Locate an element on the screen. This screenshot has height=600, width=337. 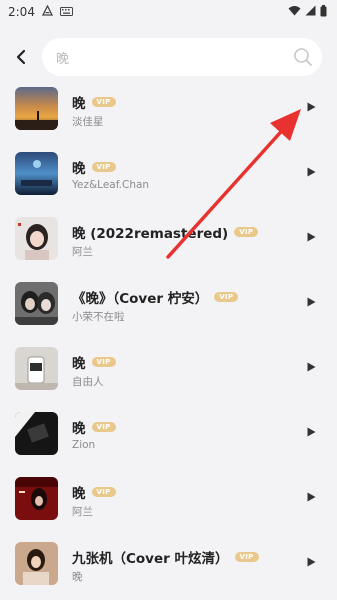
list-item: 晚 VIP 淡佳星 is located at coordinates (168, 112).